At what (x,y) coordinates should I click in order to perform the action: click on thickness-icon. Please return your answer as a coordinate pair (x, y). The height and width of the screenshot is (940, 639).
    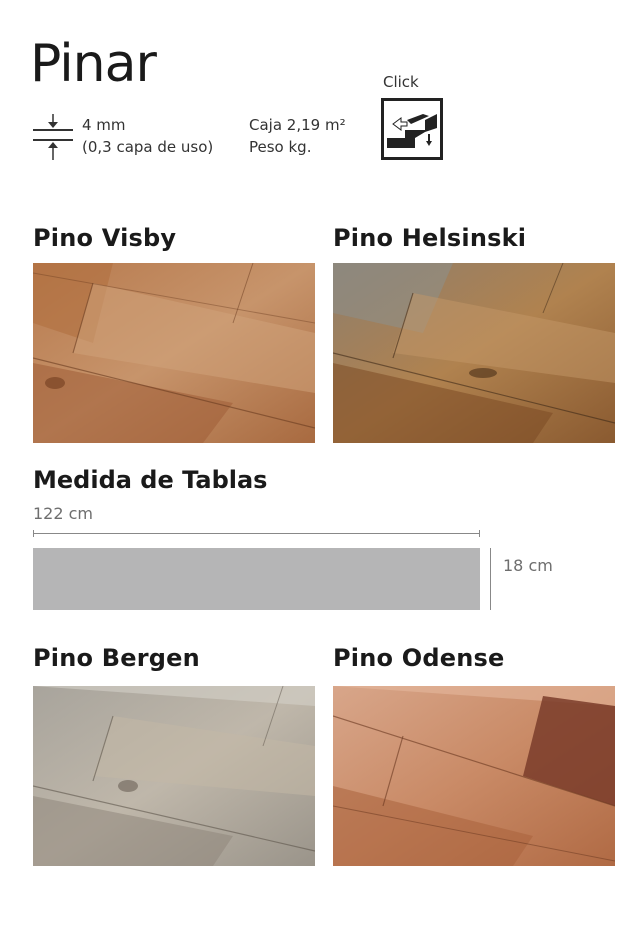
    Looking at the image, I should click on (53, 137).